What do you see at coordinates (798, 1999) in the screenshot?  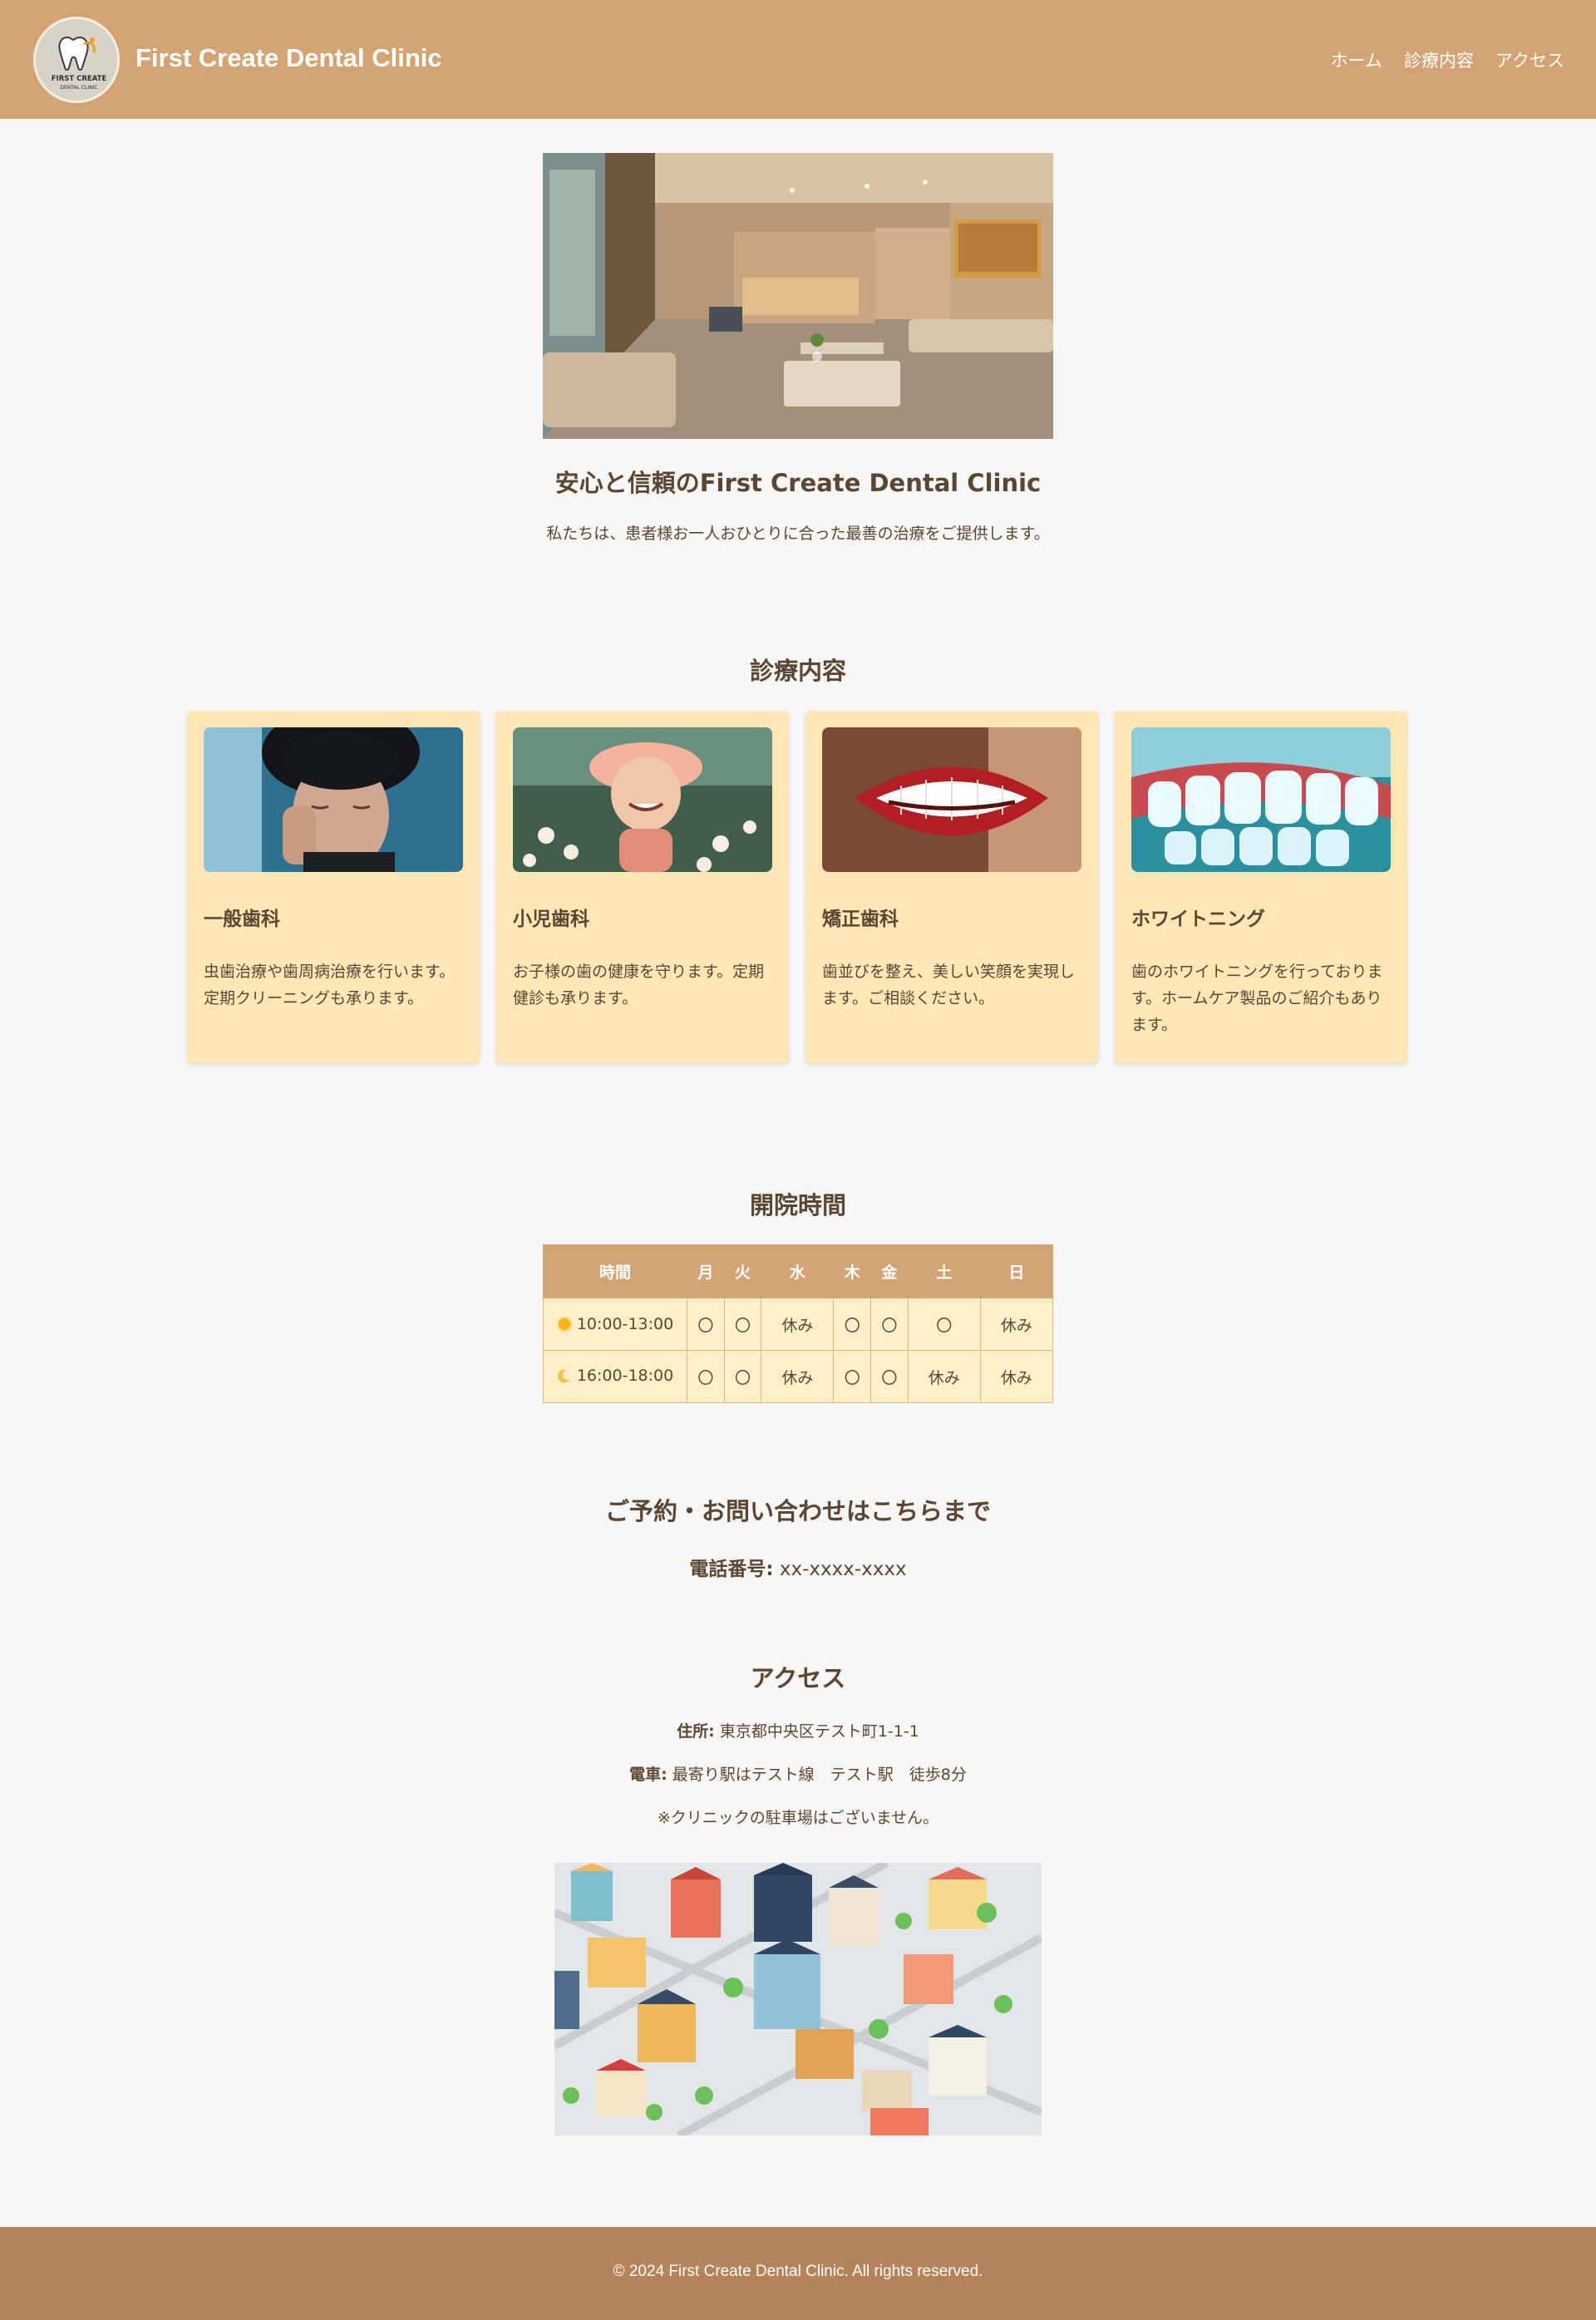 I see `city-map-image` at bounding box center [798, 1999].